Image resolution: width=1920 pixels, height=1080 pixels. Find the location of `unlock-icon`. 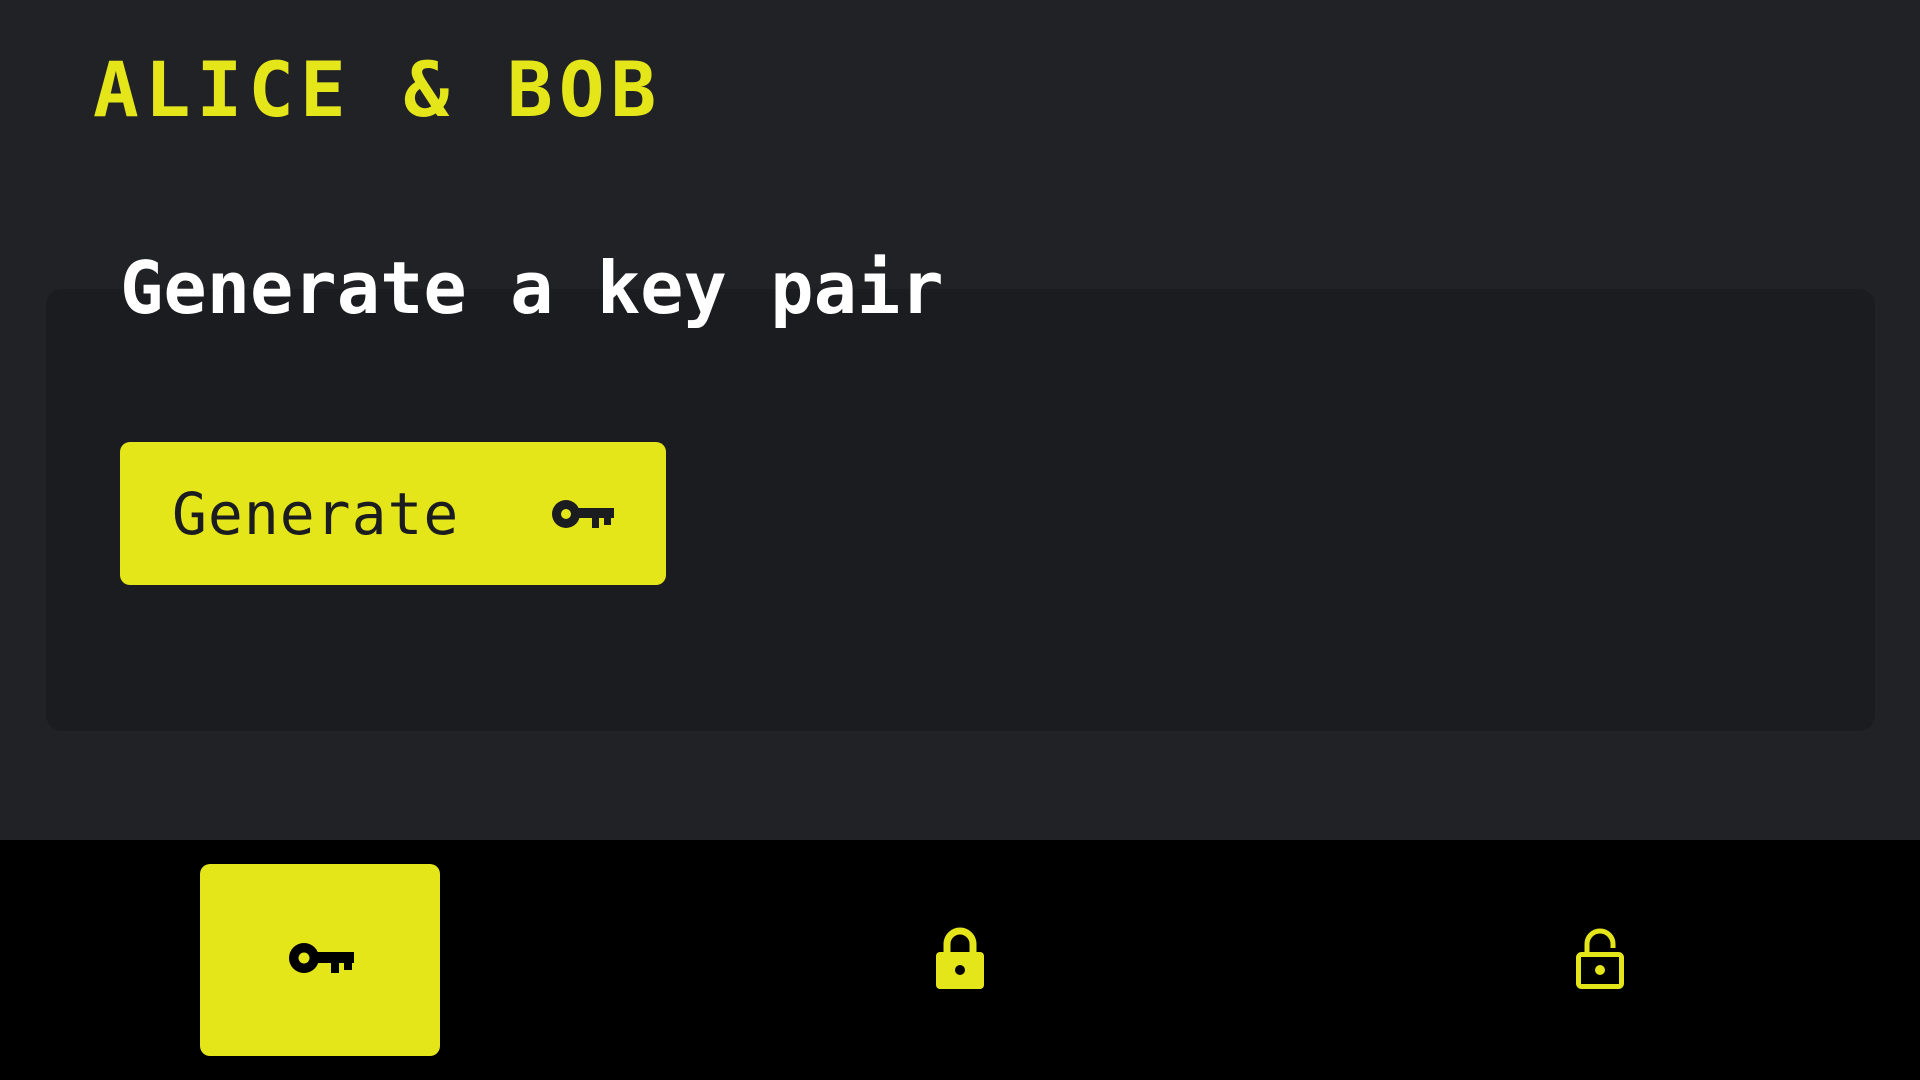

unlock-icon is located at coordinates (1600, 960).